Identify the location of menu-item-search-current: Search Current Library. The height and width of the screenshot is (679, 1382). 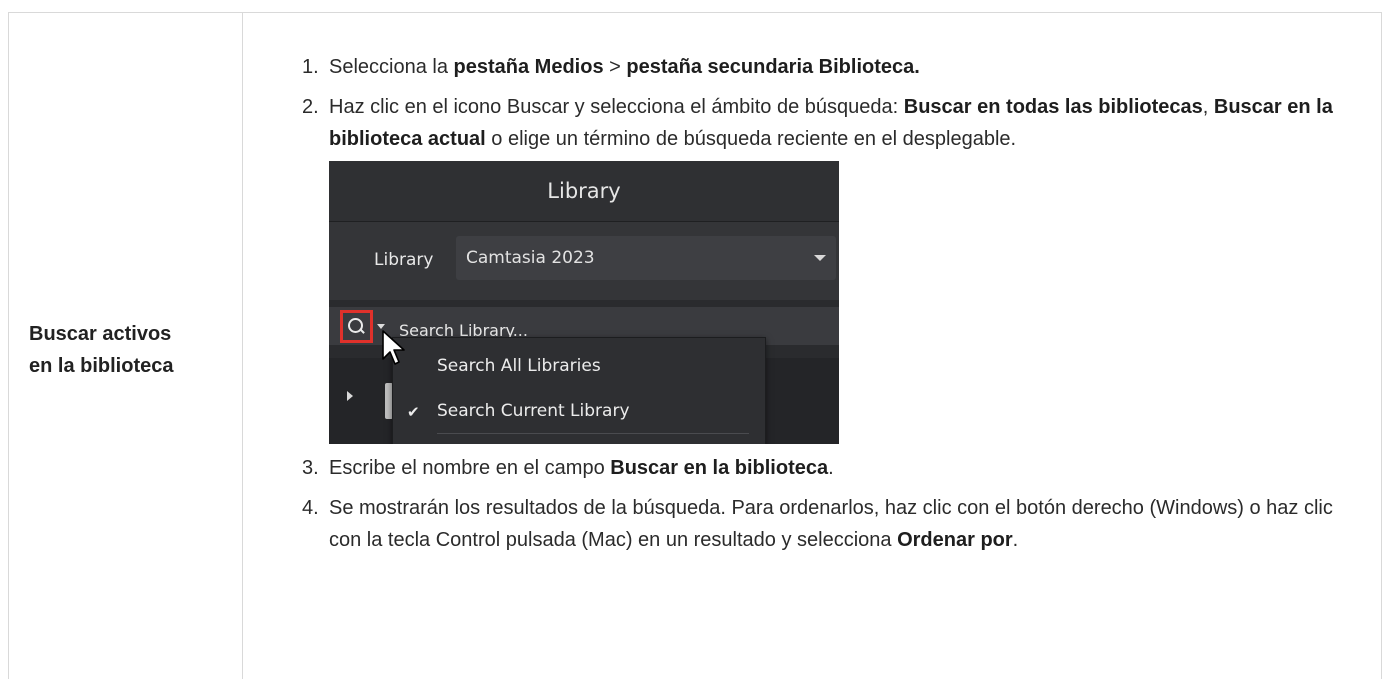
(533, 411).